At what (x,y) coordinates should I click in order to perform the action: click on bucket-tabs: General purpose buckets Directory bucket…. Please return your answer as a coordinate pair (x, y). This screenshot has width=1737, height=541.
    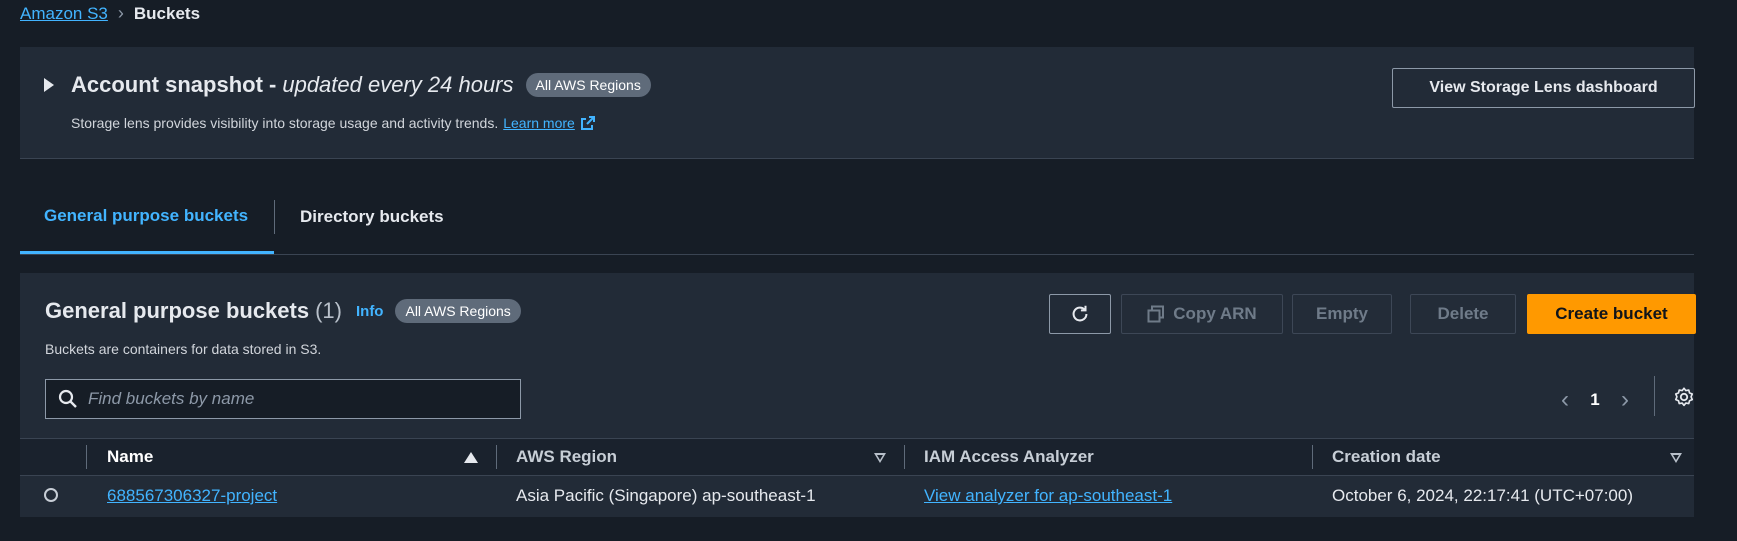
    Looking at the image, I should click on (857, 217).